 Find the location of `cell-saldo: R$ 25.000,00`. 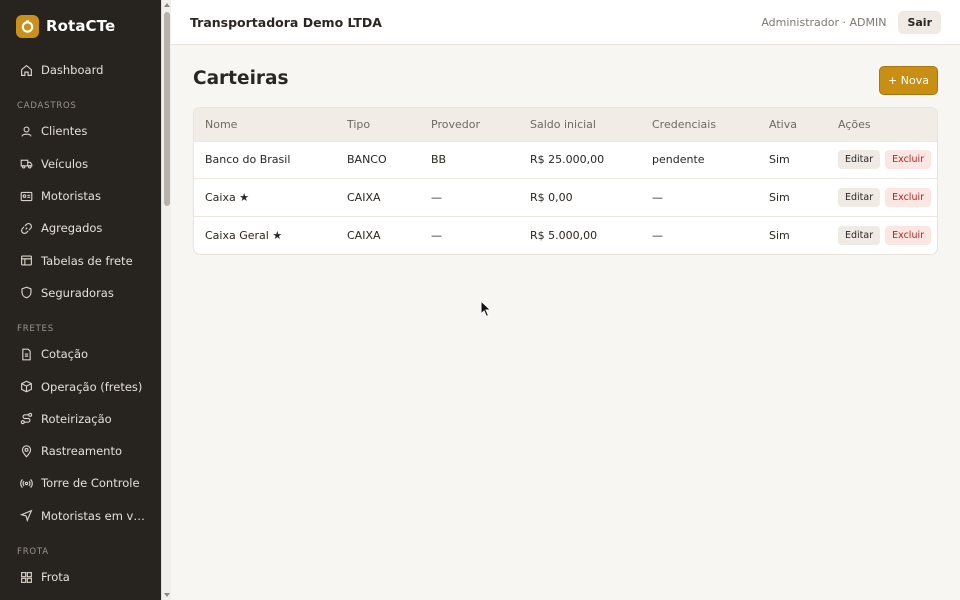

cell-saldo: R$ 25.000,00 is located at coordinates (567, 160).